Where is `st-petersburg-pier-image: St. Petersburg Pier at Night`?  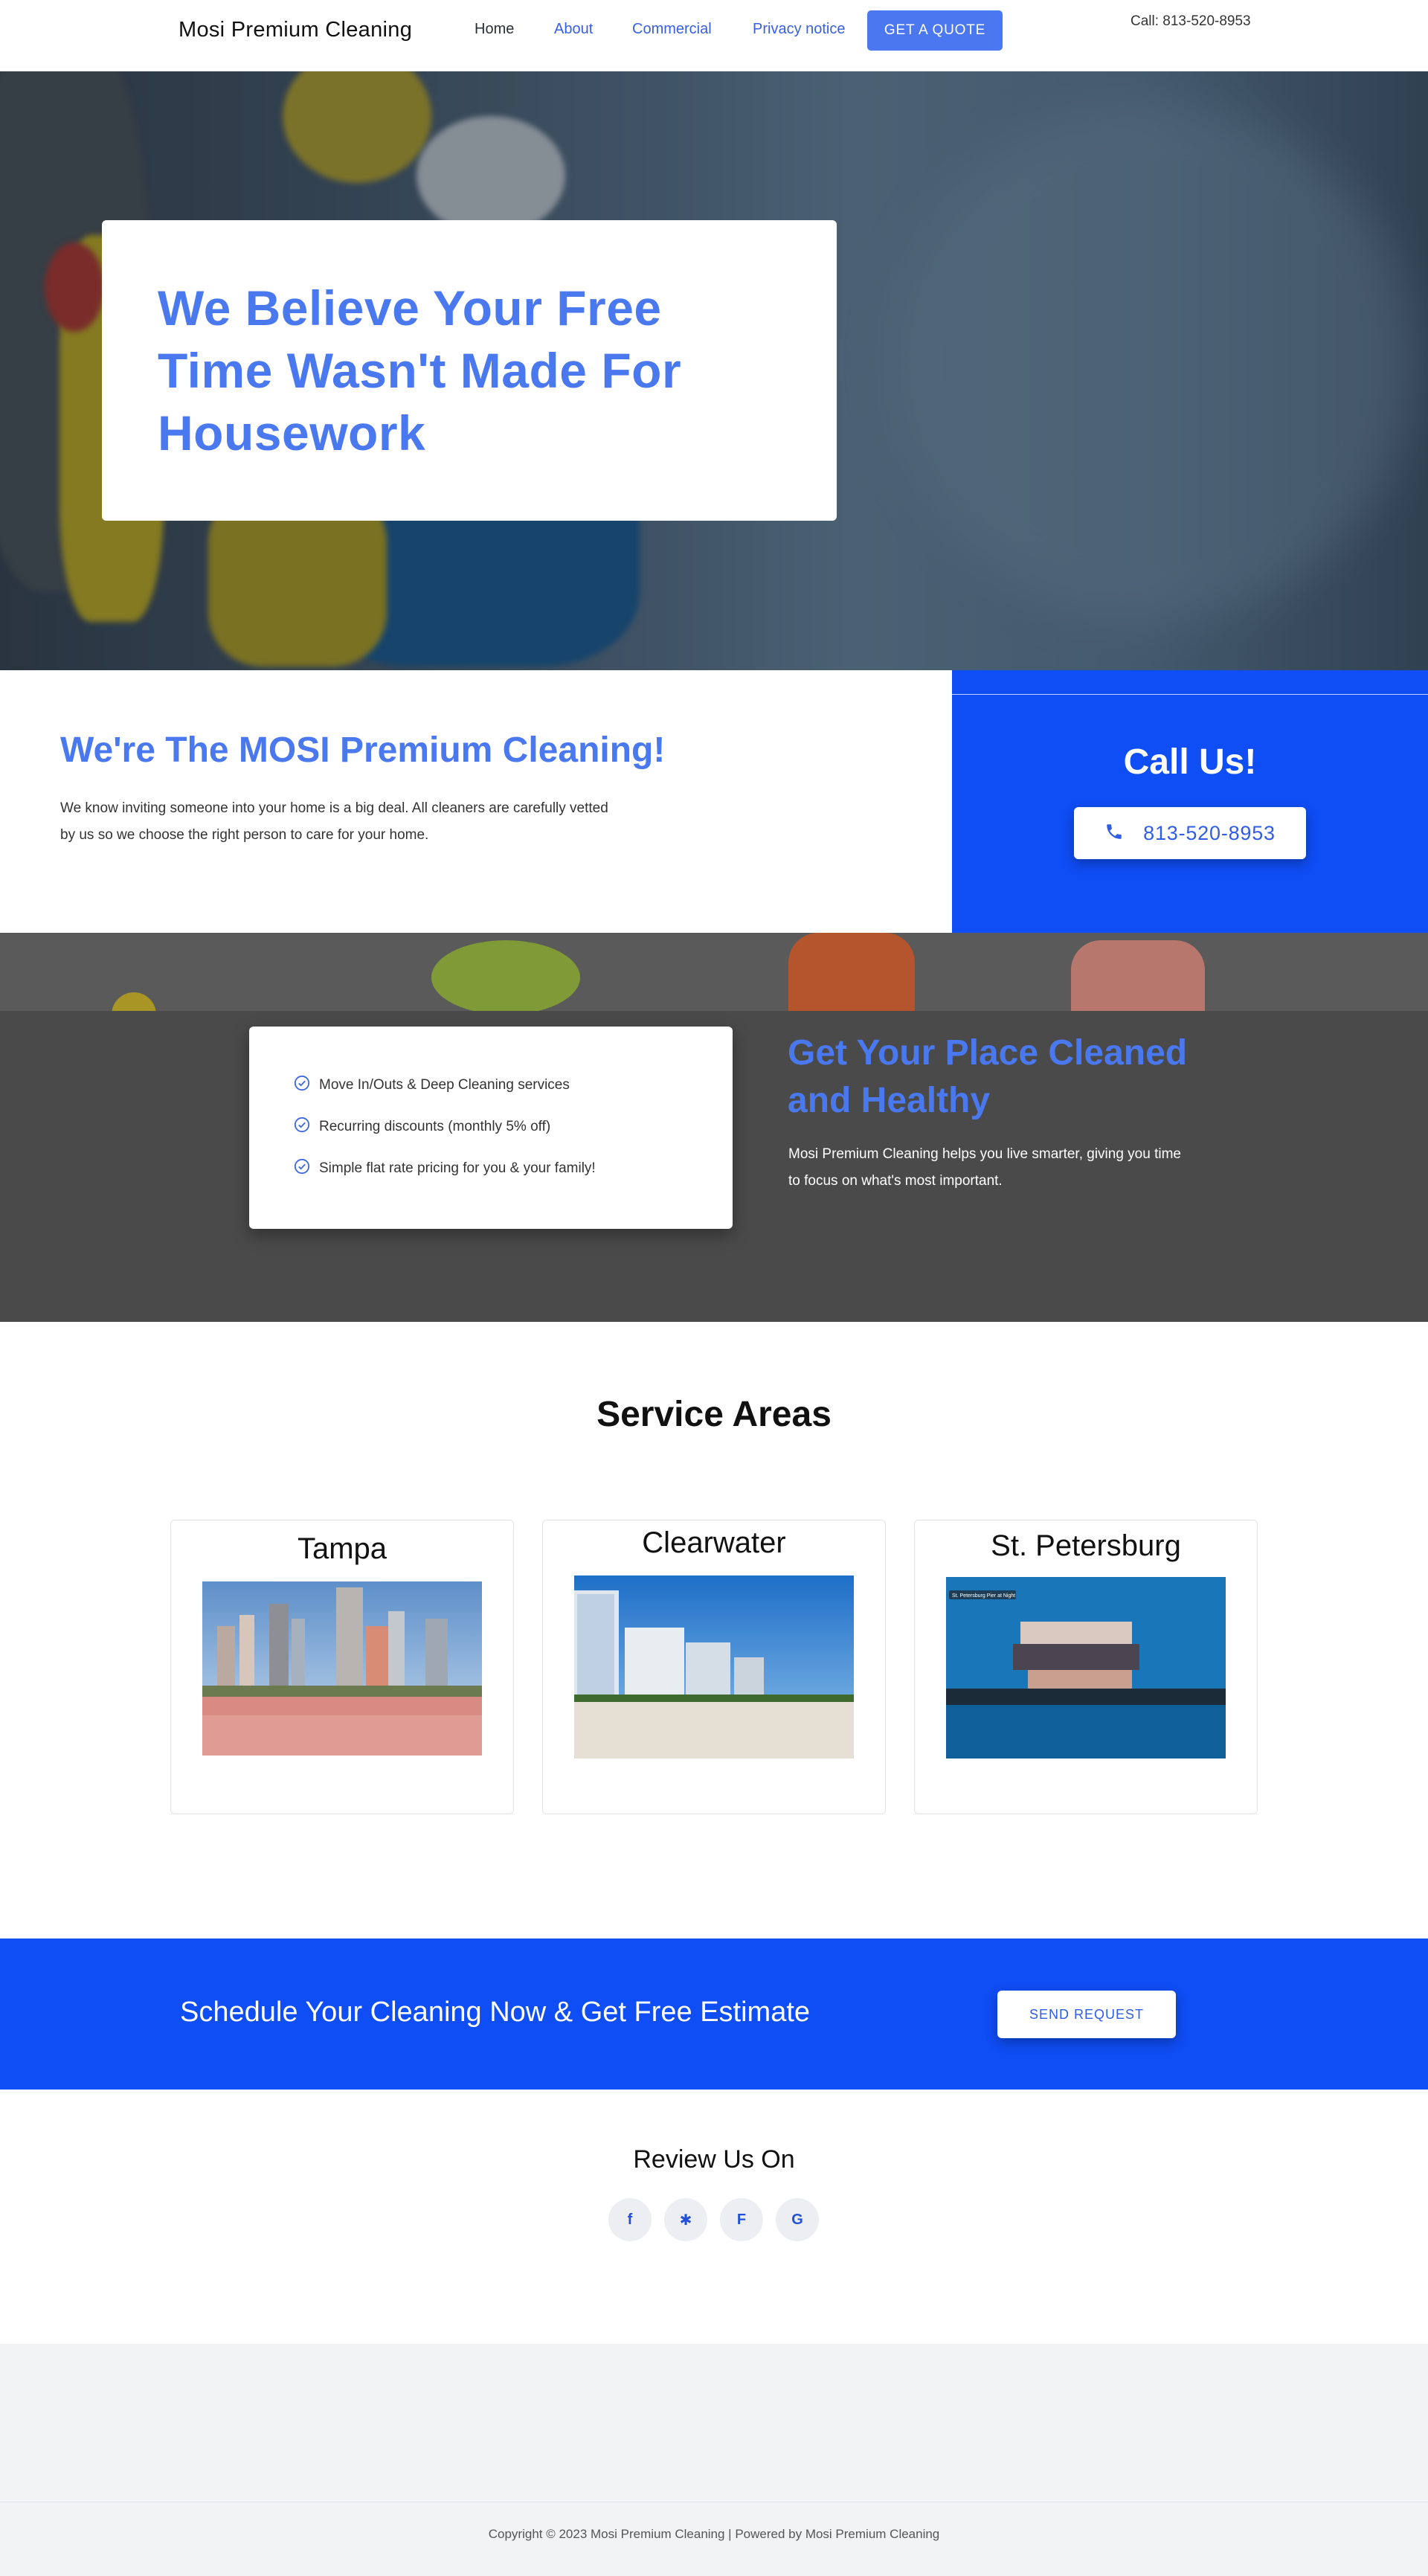 st-petersburg-pier-image: St. Petersburg Pier at Night is located at coordinates (1086, 1667).